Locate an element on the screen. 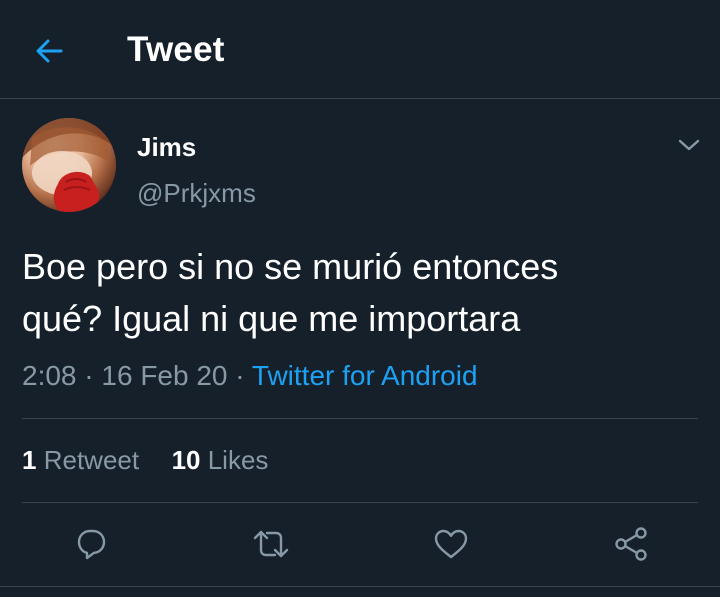 This screenshot has width=720, height=597. avatar is located at coordinates (69, 165).